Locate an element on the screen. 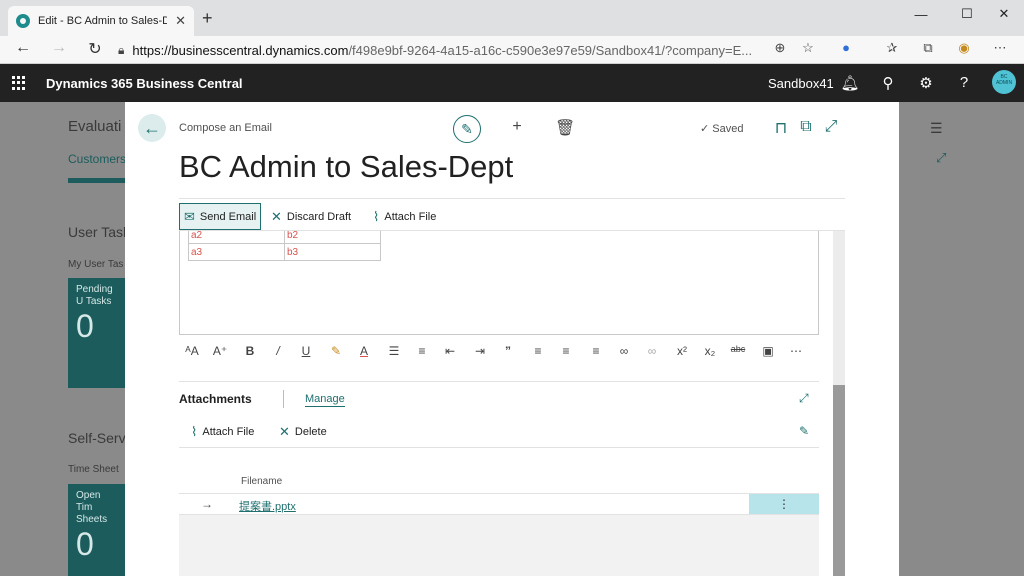  pending-tasks-tile: Pending U Tasks 0 is located at coordinates (97, 333).